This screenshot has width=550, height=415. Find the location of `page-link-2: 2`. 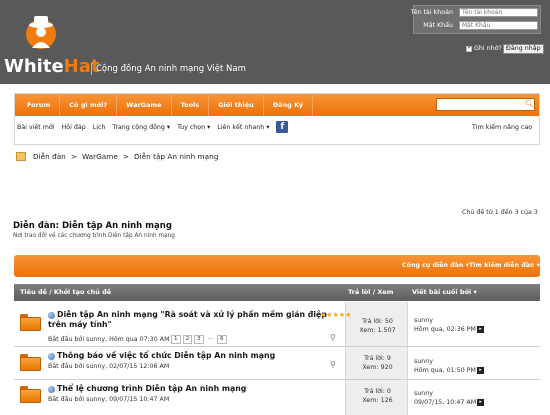

page-link-2: 2 is located at coordinates (187, 339).